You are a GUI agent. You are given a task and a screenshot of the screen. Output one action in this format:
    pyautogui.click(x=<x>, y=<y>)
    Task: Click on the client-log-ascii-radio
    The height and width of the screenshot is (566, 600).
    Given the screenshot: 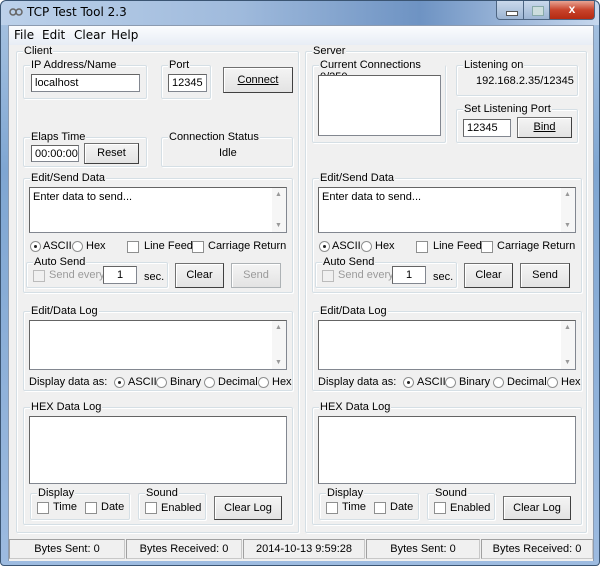 What is the action you would take?
    pyautogui.click(x=119, y=382)
    